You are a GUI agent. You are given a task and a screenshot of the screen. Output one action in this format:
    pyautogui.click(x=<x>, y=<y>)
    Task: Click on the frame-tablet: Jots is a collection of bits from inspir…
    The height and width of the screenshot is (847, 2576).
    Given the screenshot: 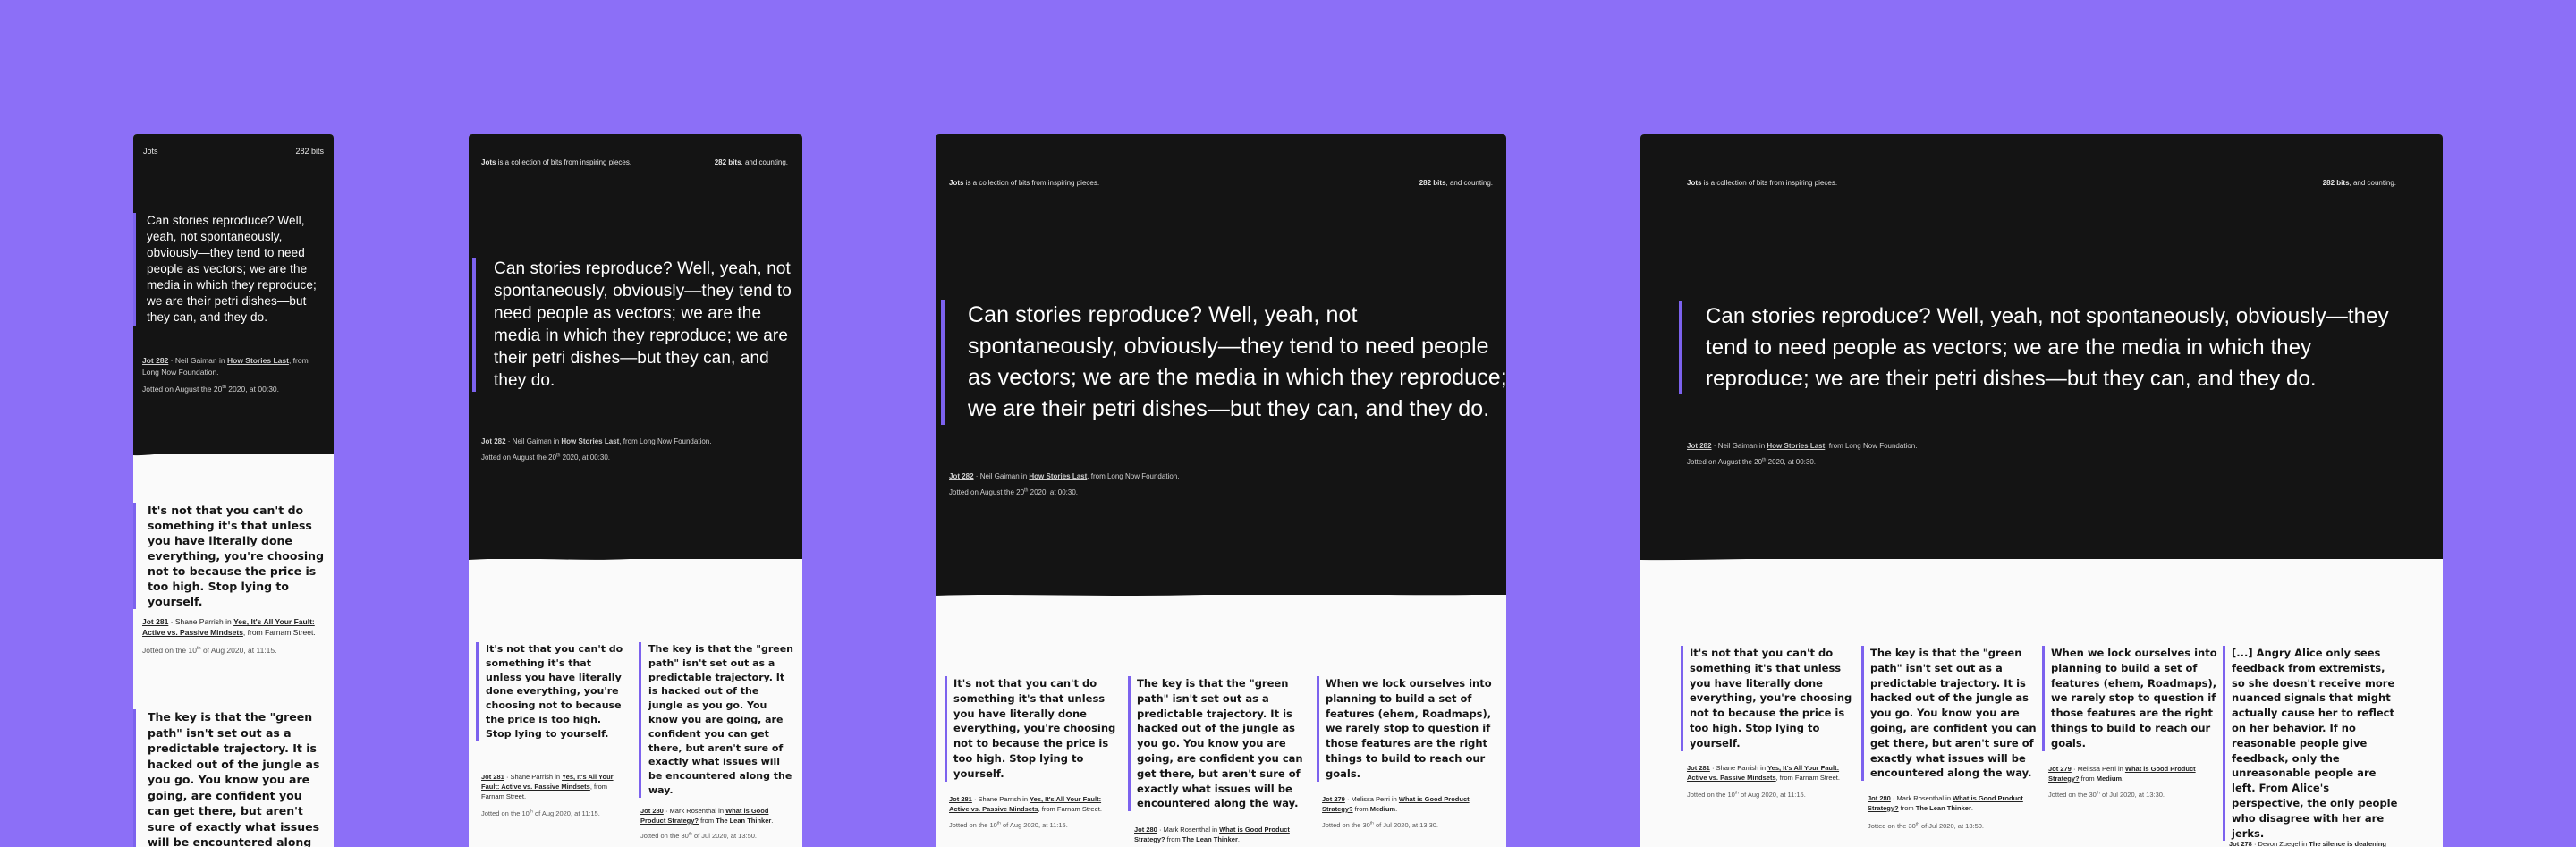 What is the action you would take?
    pyautogui.click(x=635, y=490)
    